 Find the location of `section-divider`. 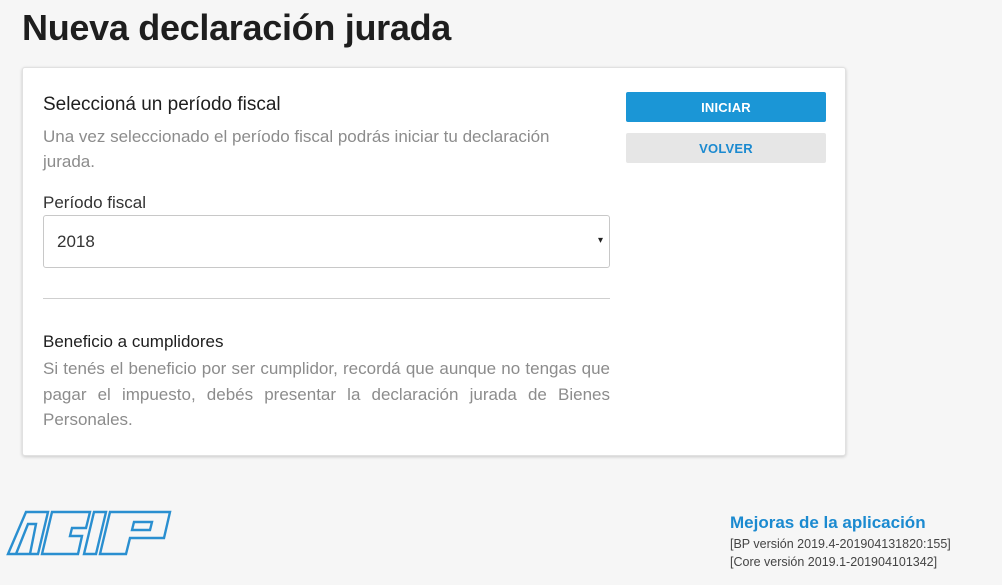

section-divider is located at coordinates (326, 298).